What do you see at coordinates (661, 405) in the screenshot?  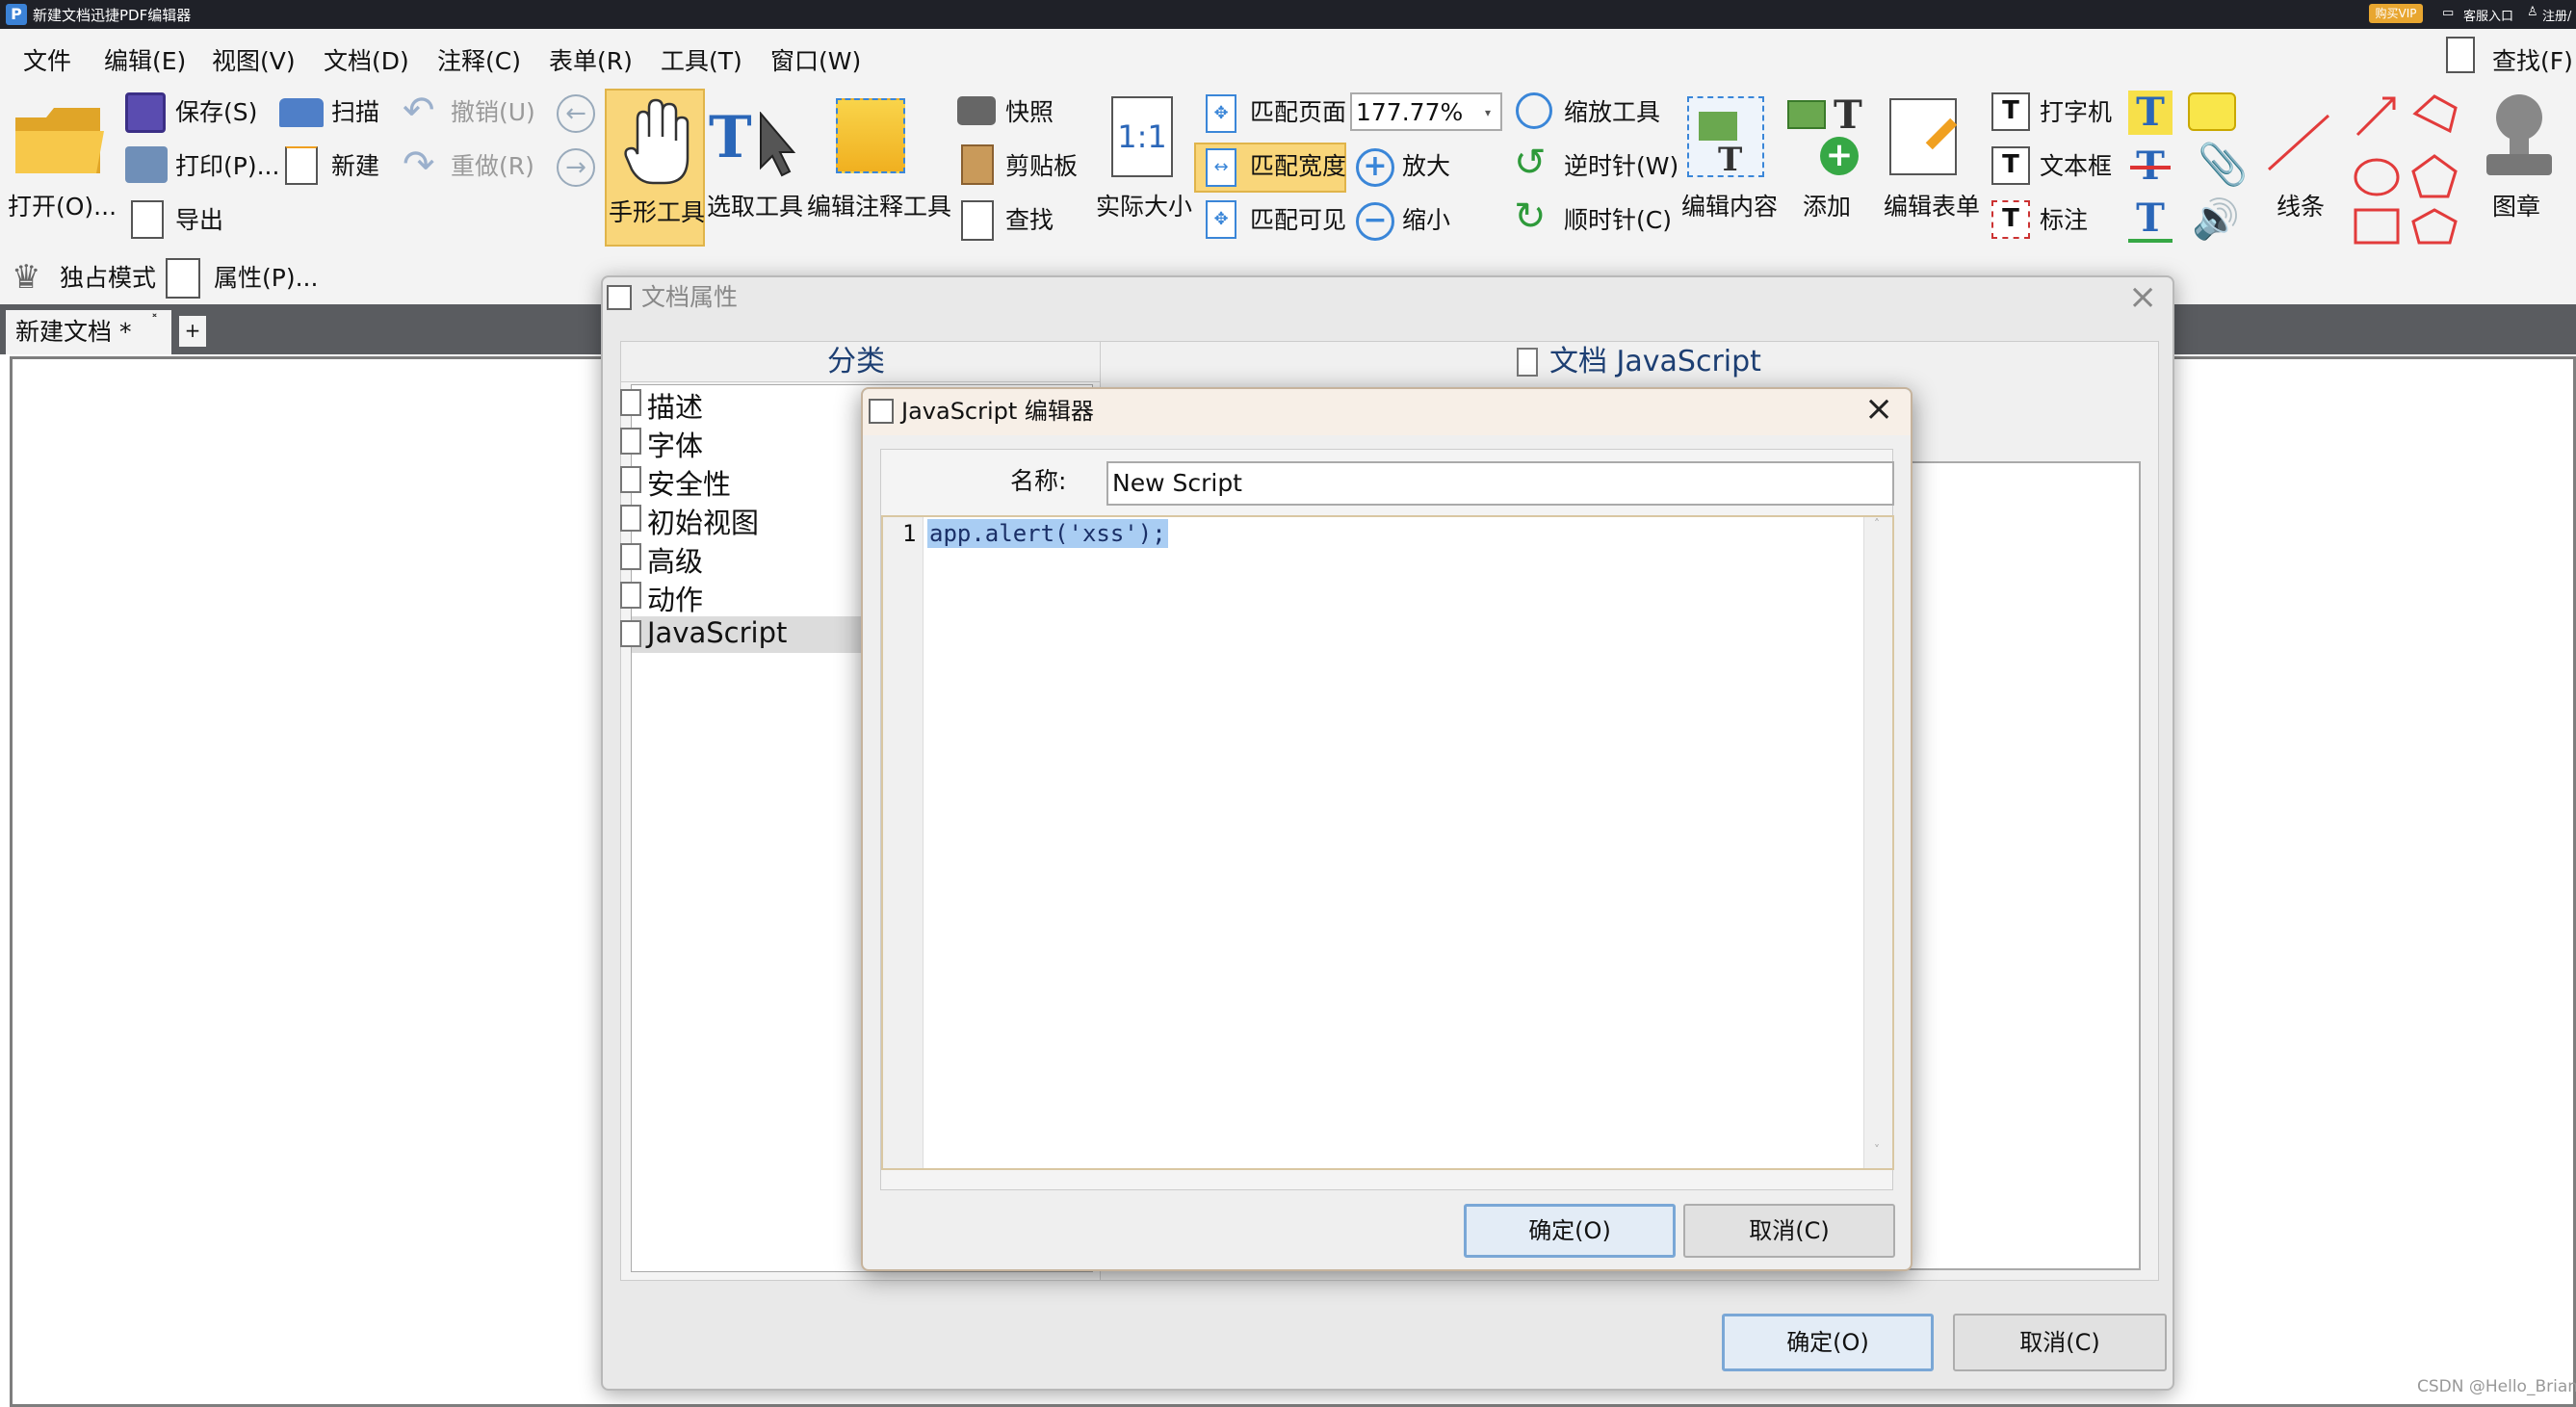 I see `category-item-description: 描述` at bounding box center [661, 405].